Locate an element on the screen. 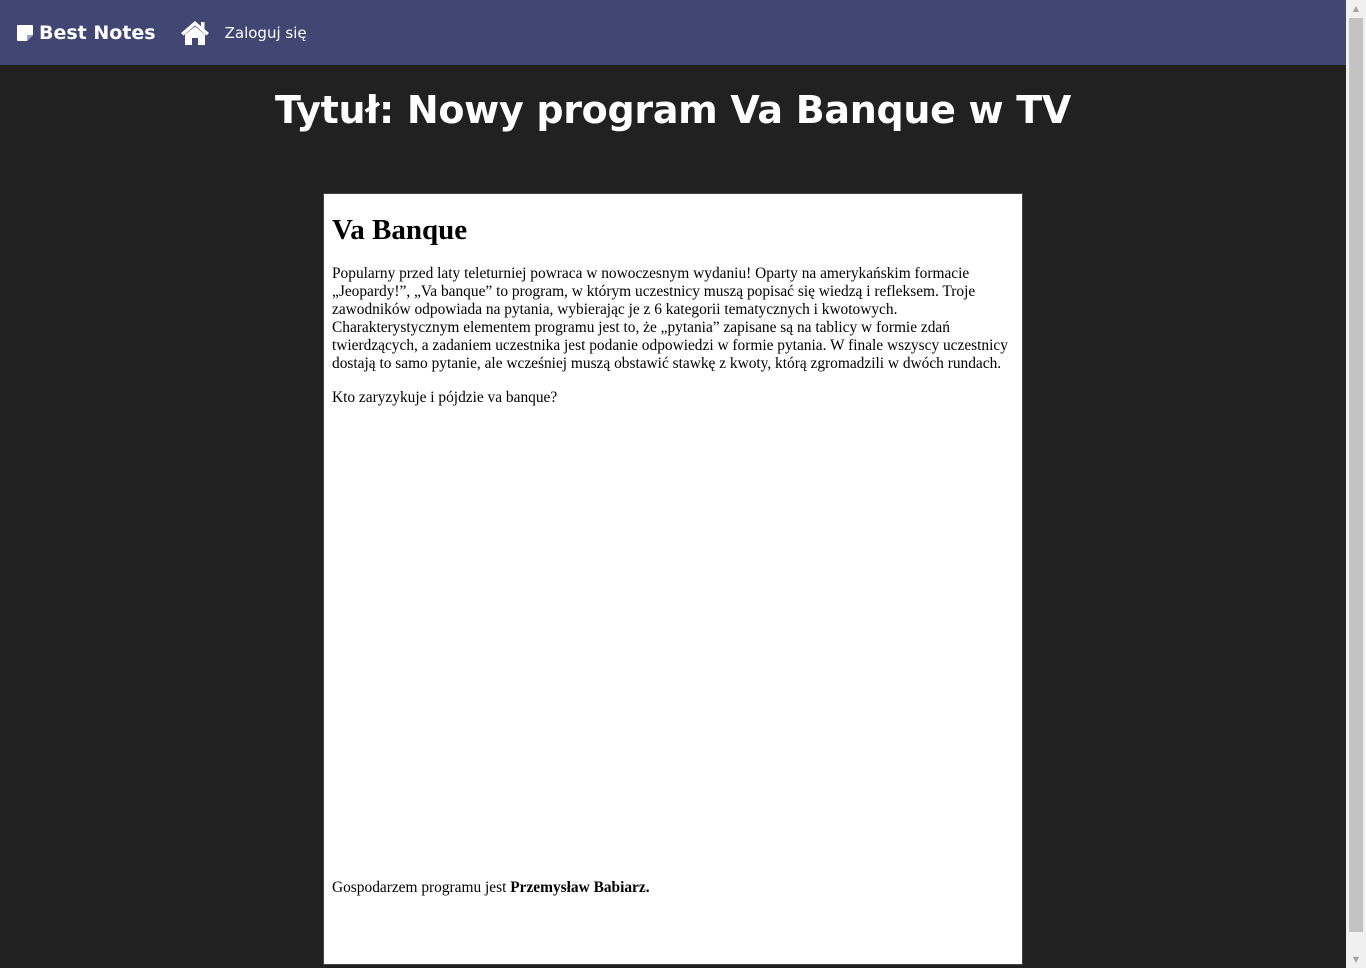 This screenshot has width=1366, height=968. brand-link: Best Notes is located at coordinates (86, 33).